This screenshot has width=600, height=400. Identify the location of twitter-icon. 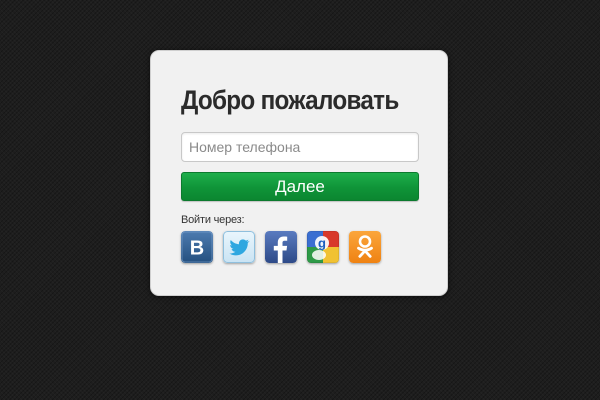
(239, 247).